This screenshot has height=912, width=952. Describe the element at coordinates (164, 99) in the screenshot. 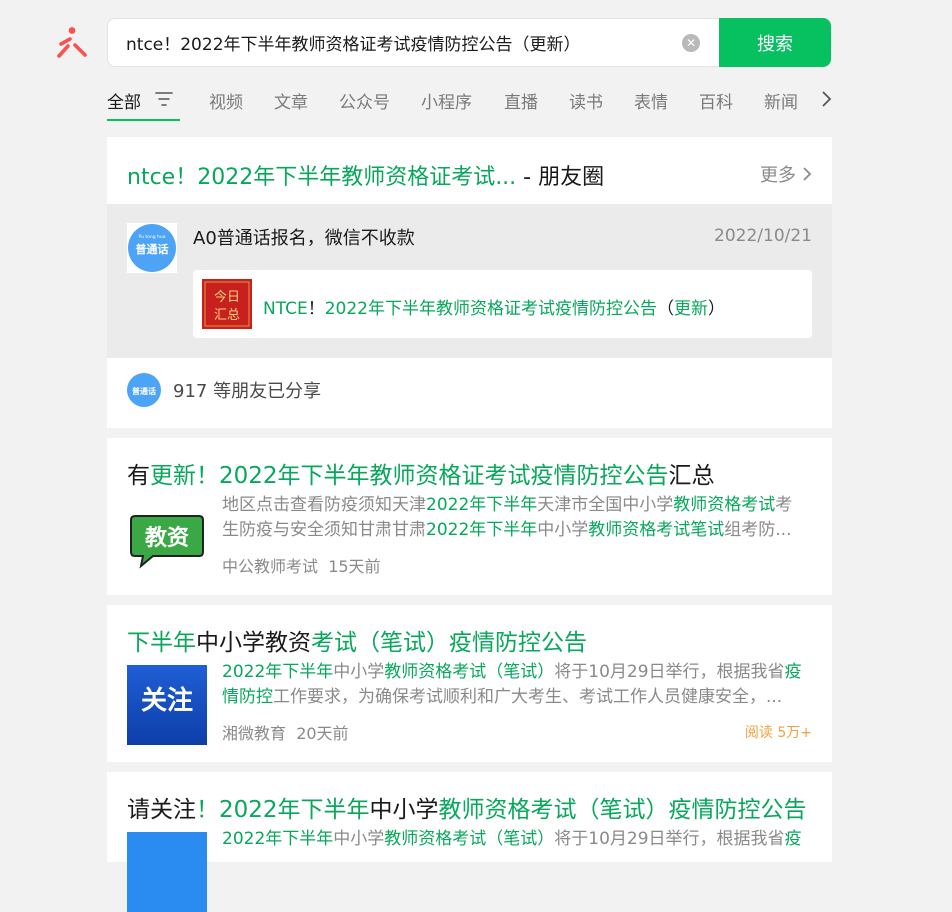

I see `filter-icon` at that location.